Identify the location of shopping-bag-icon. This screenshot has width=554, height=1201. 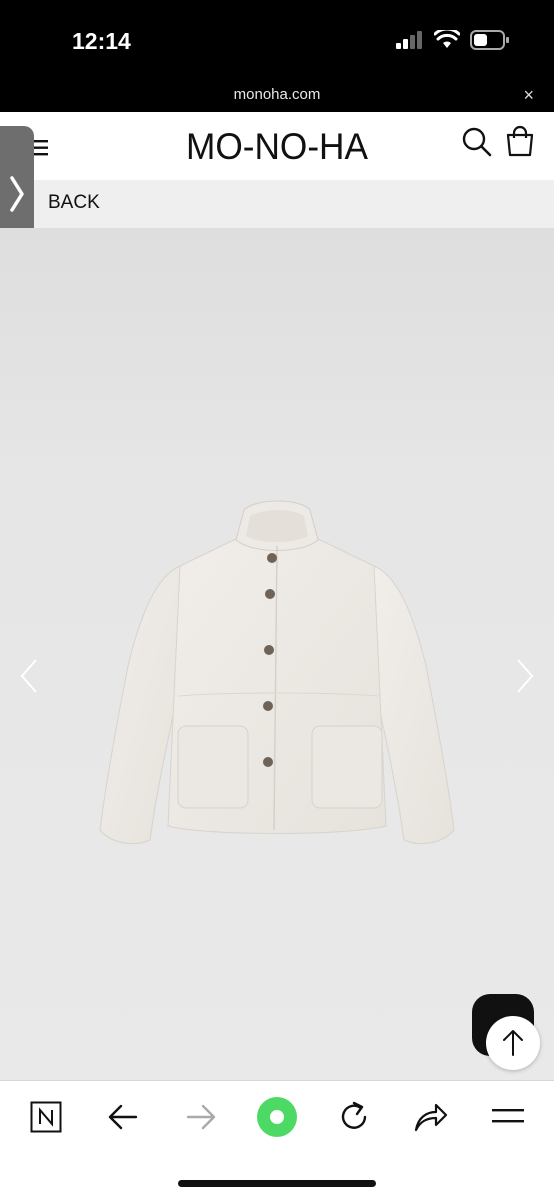
(520, 141).